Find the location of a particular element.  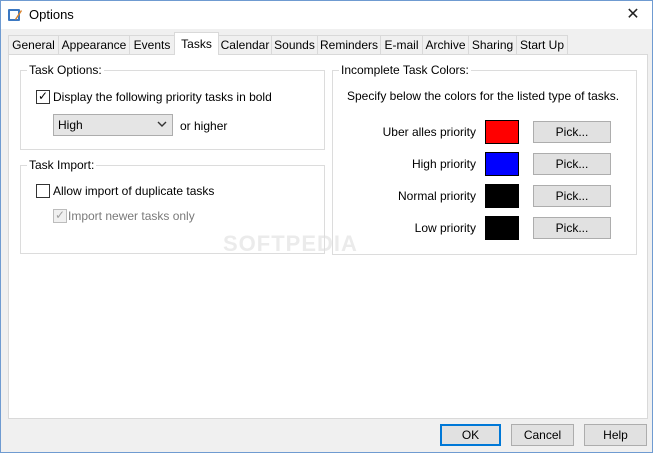

tab-label: Start Up is located at coordinates (541, 45).